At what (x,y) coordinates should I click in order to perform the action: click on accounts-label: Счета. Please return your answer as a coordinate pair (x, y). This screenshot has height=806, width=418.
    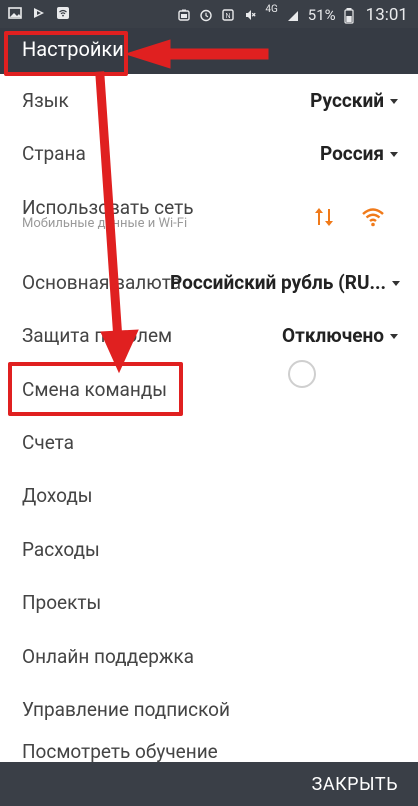
    Looking at the image, I should click on (48, 442).